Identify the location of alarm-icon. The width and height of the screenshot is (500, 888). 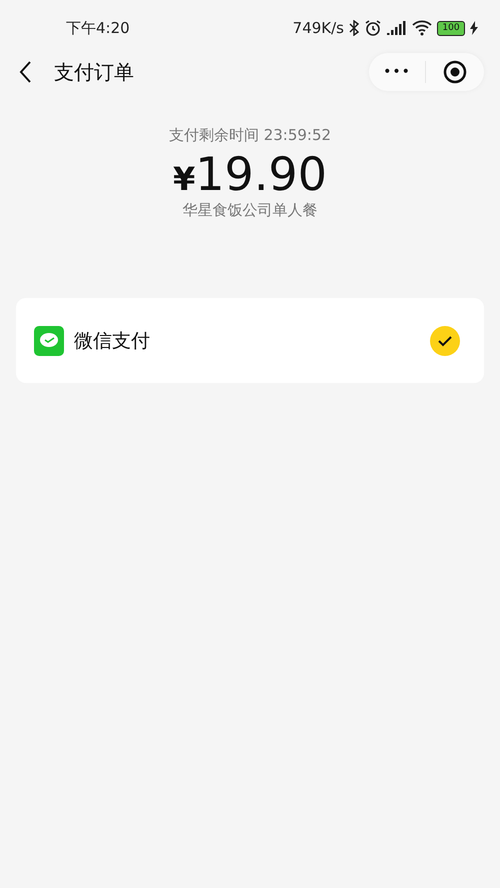
(373, 28).